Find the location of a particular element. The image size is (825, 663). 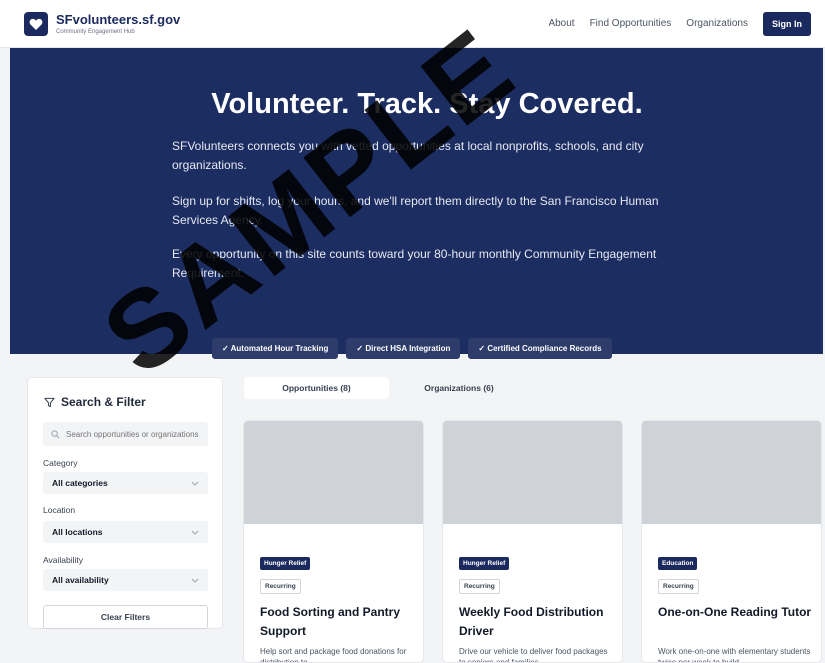

search-field is located at coordinates (125, 434).